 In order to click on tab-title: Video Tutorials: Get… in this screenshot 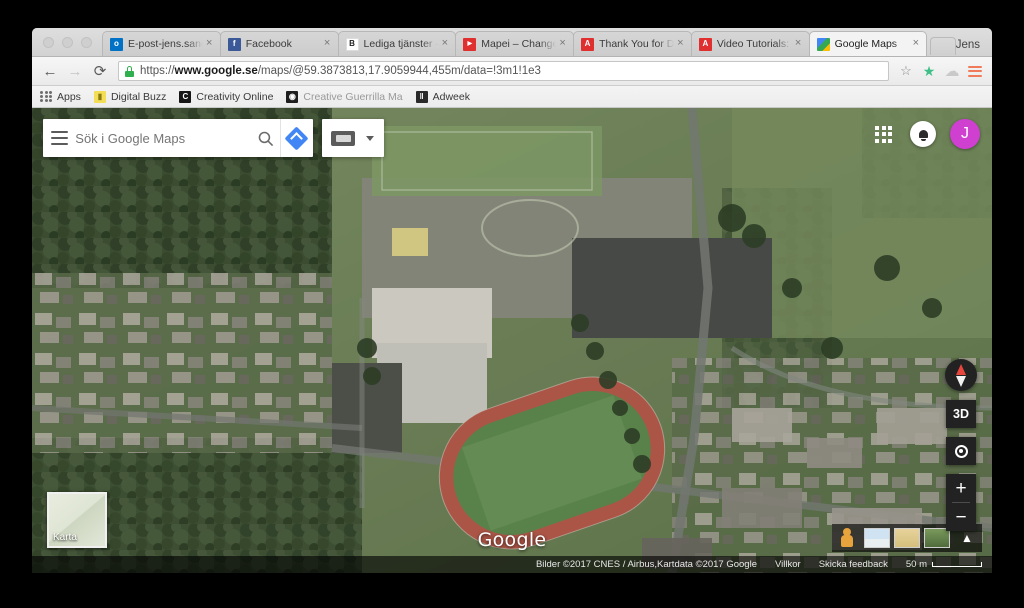, I will do `click(754, 44)`.